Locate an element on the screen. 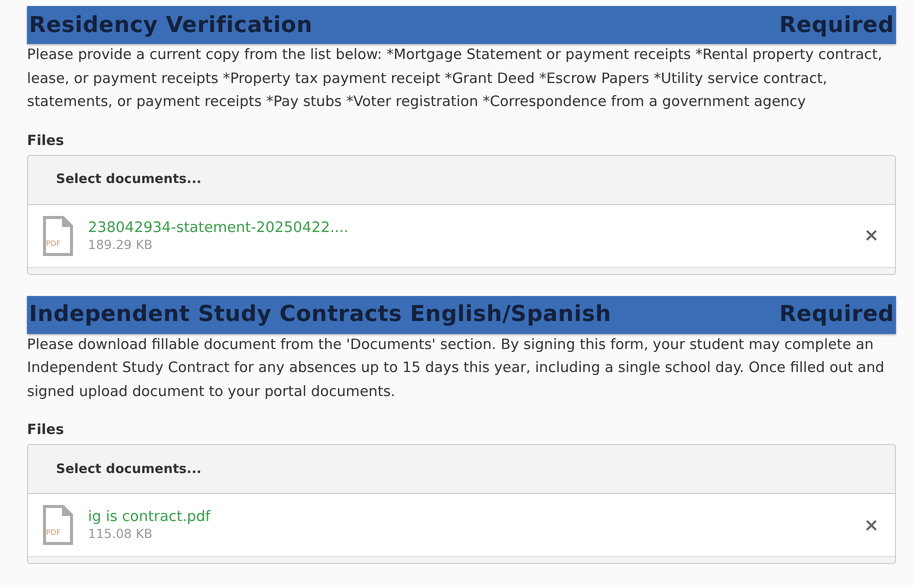  file-size: 115.08 KB is located at coordinates (120, 534).